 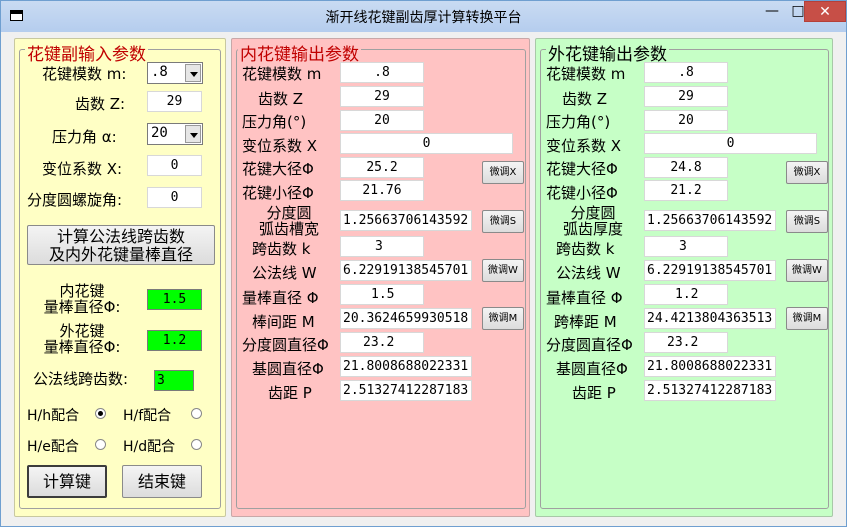 What do you see at coordinates (686, 246) in the screenshot?
I see `outer-span-value: 3` at bounding box center [686, 246].